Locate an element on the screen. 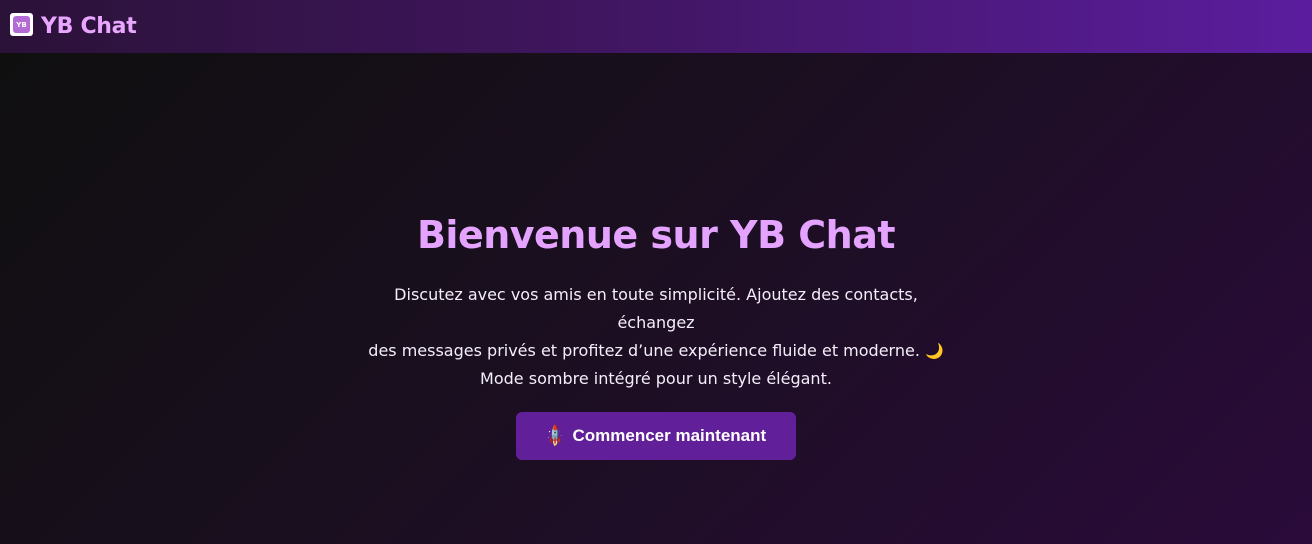  brand-name: YB Chat is located at coordinates (89, 26).